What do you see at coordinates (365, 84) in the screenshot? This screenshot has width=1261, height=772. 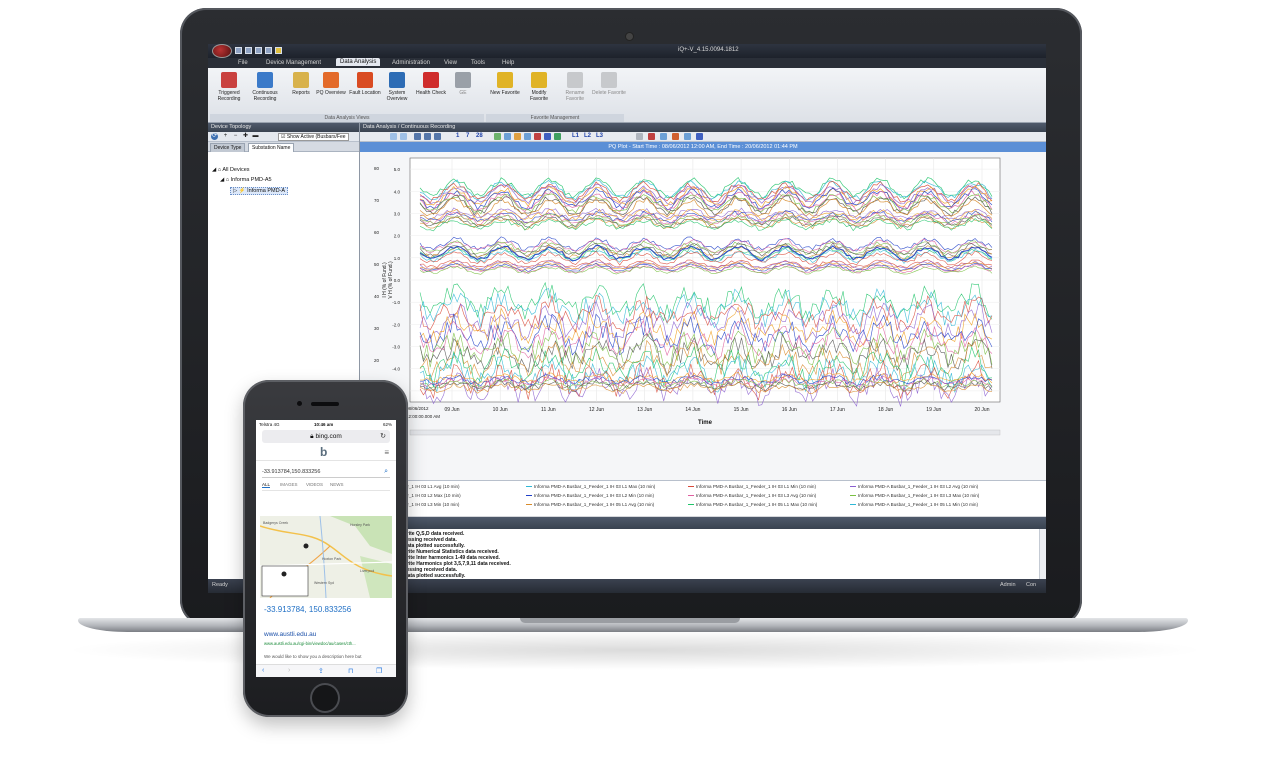 I see `fault-location-button: Fault Location` at bounding box center [365, 84].